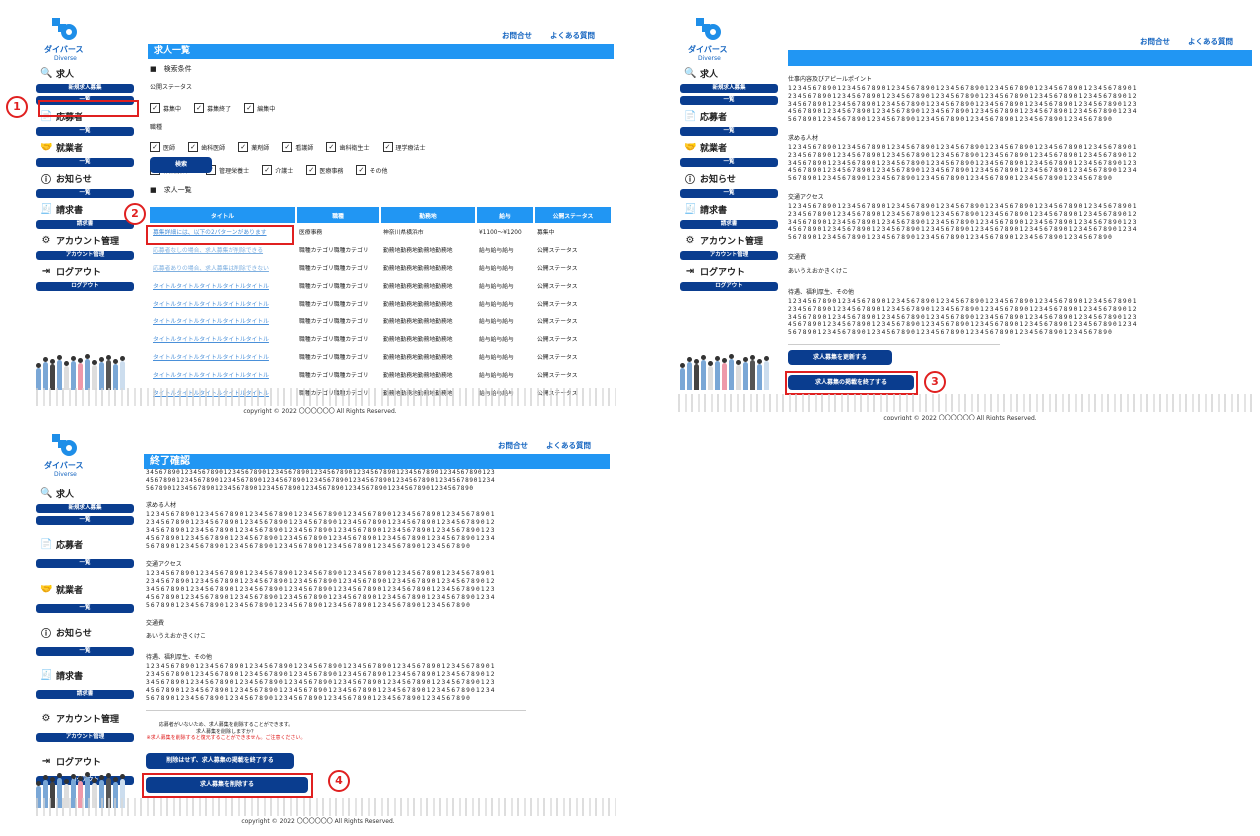  What do you see at coordinates (840, 357) in the screenshot?
I see `update-job-button: 求人募集を更新する` at bounding box center [840, 357].